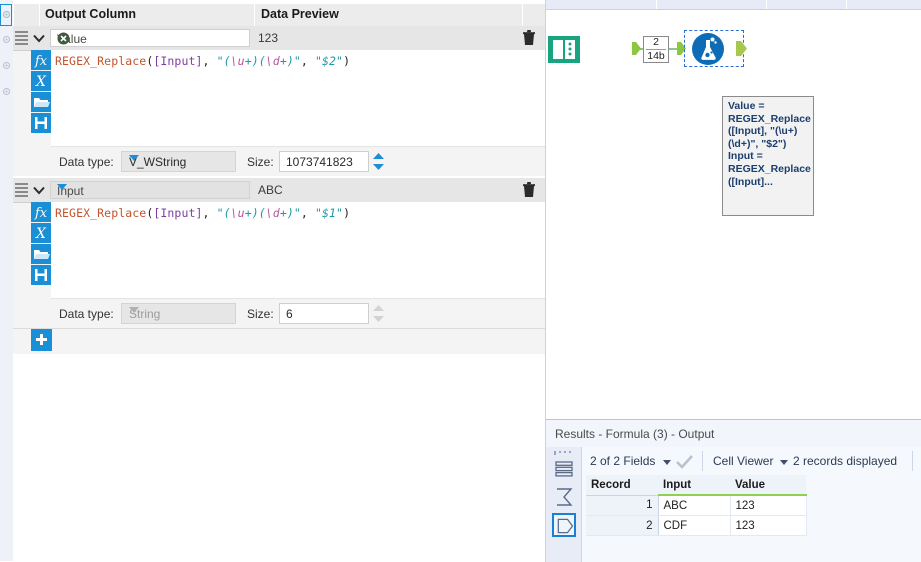 Image resolution: width=921 pixels, height=562 pixels. Describe the element at coordinates (268, 38) in the screenshot. I see `data-preview-value-1: 123` at that location.